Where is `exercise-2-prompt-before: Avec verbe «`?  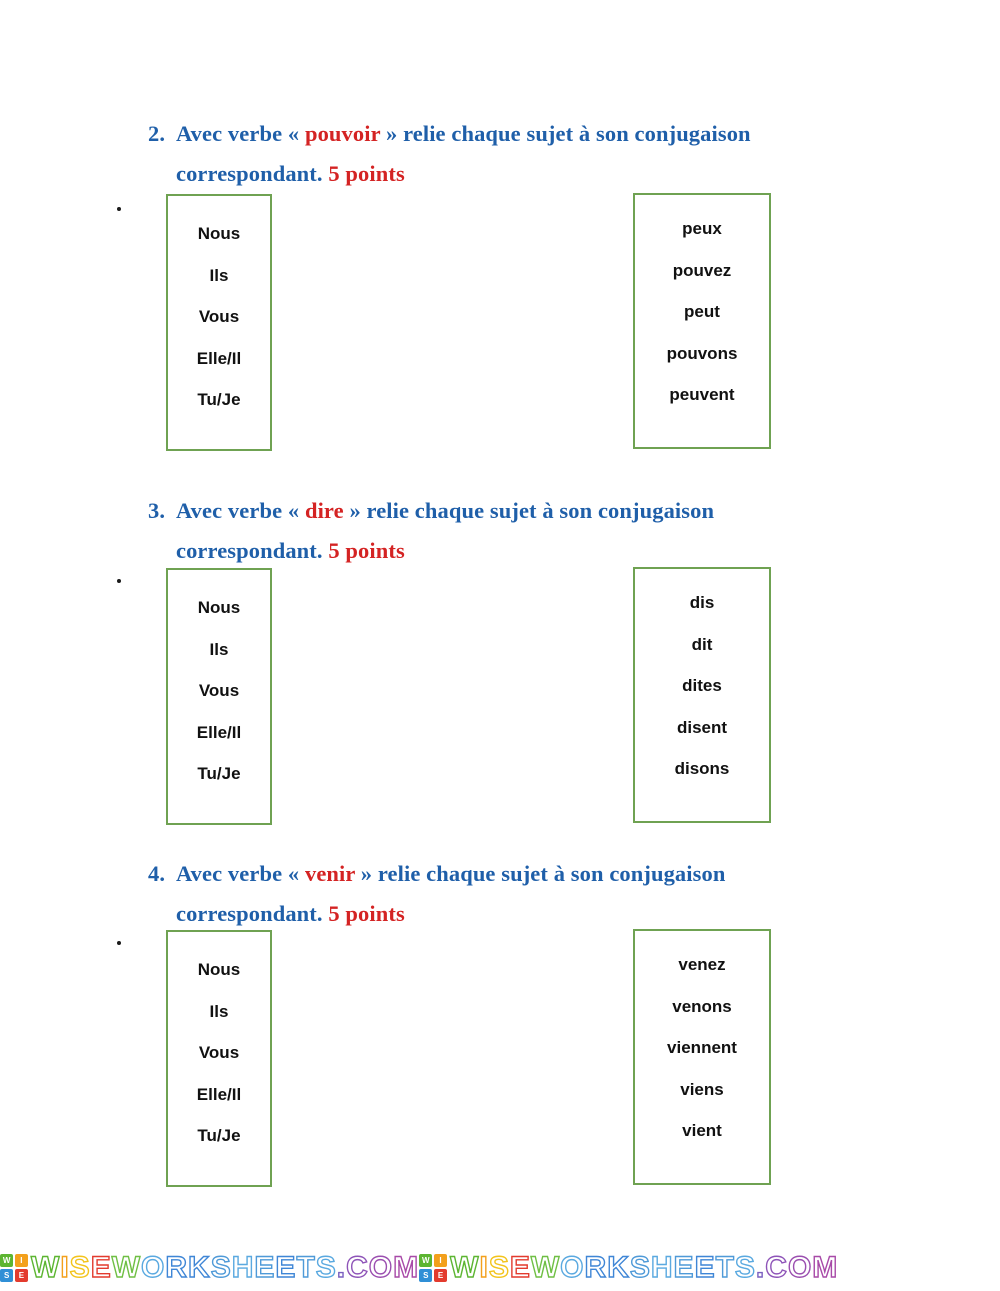
exercise-2-prompt-before: Avec verbe « is located at coordinates (238, 133).